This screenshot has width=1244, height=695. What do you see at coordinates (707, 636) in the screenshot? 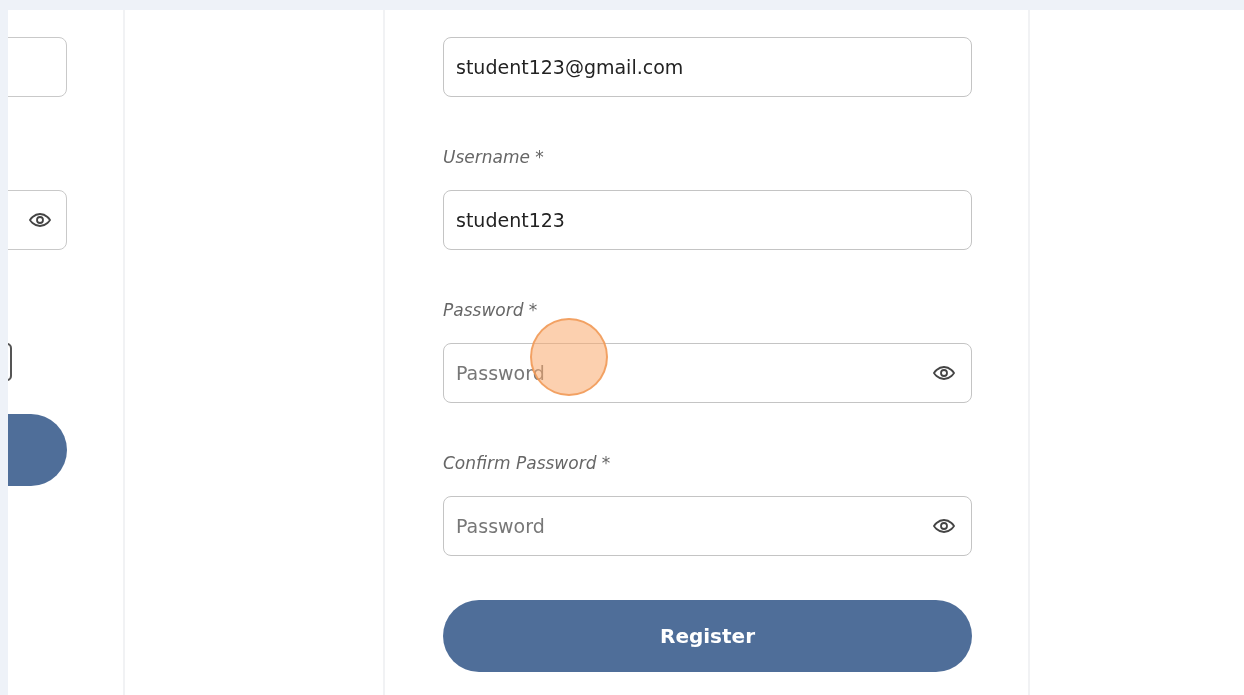
I see `register-button: Register` at bounding box center [707, 636].